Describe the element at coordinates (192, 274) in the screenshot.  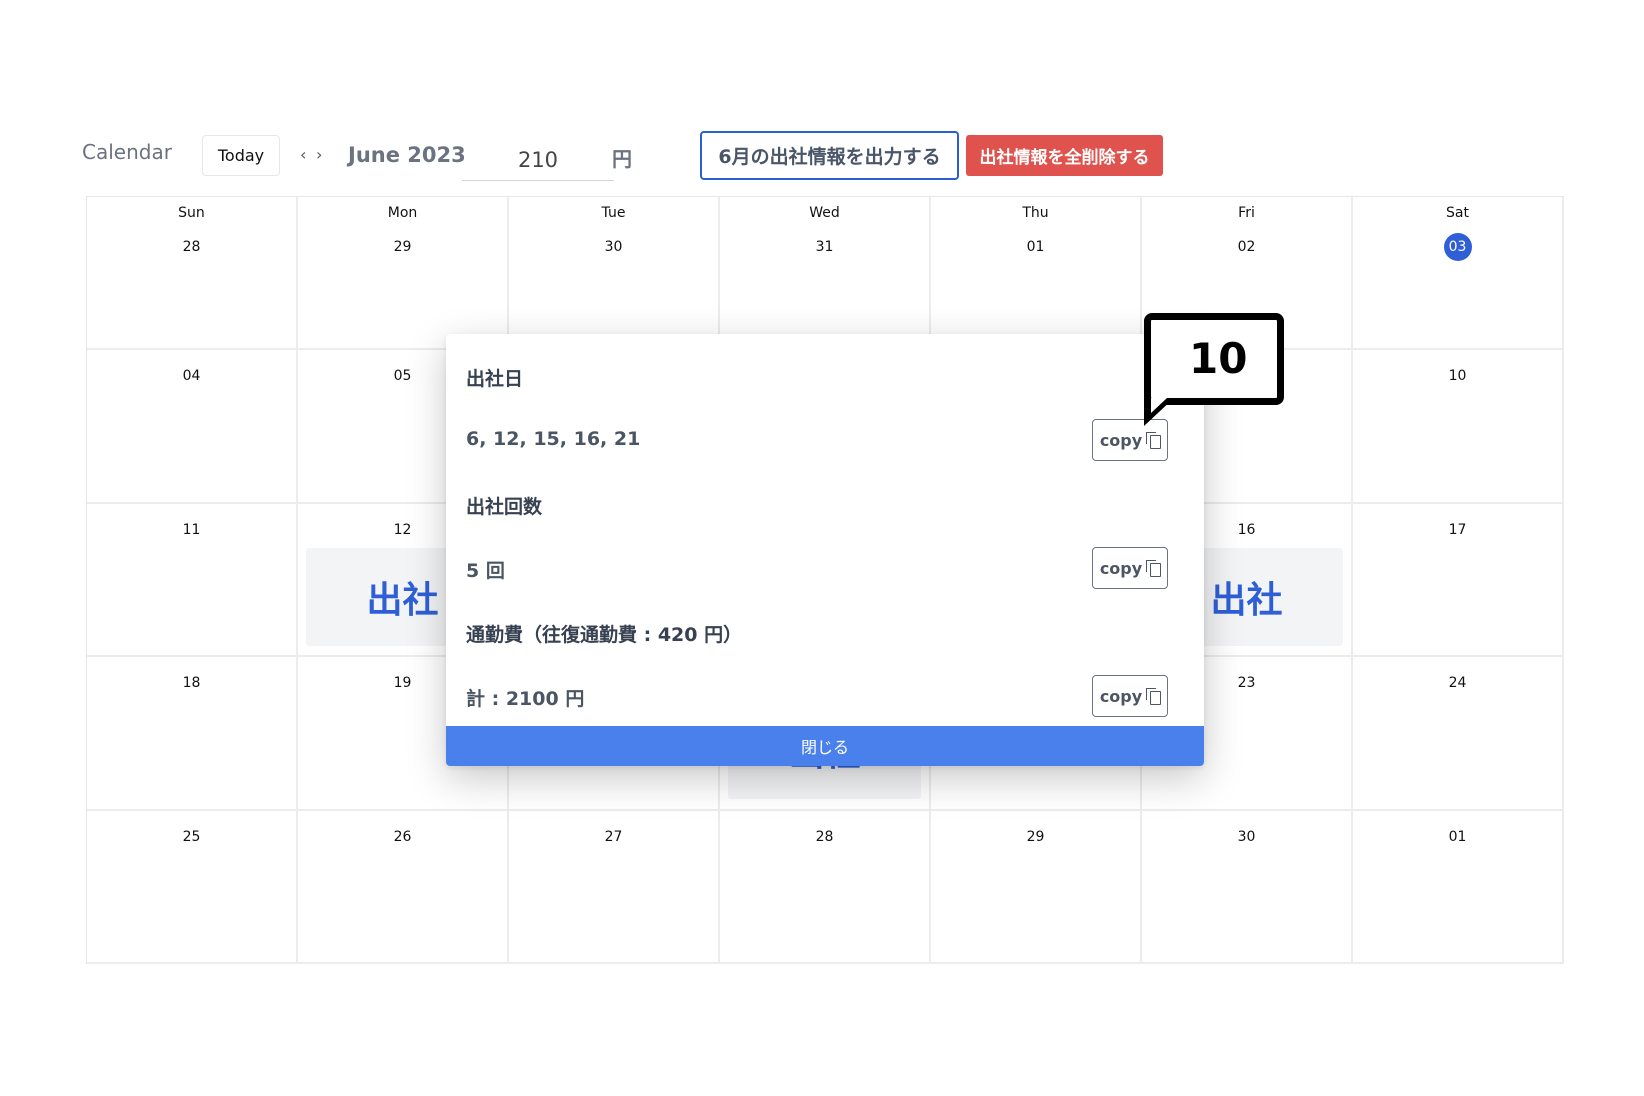
I see `calendar-day-cell: Sun 28` at that location.